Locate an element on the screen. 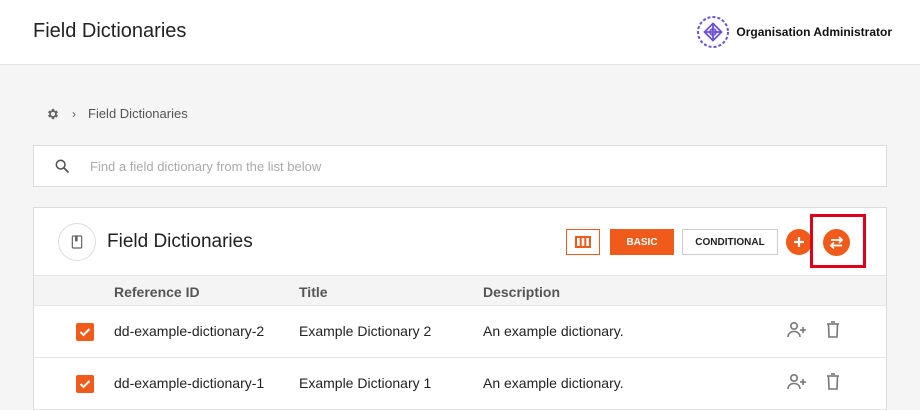 The image size is (920, 410). user-menu: Organisation Administrator is located at coordinates (794, 32).